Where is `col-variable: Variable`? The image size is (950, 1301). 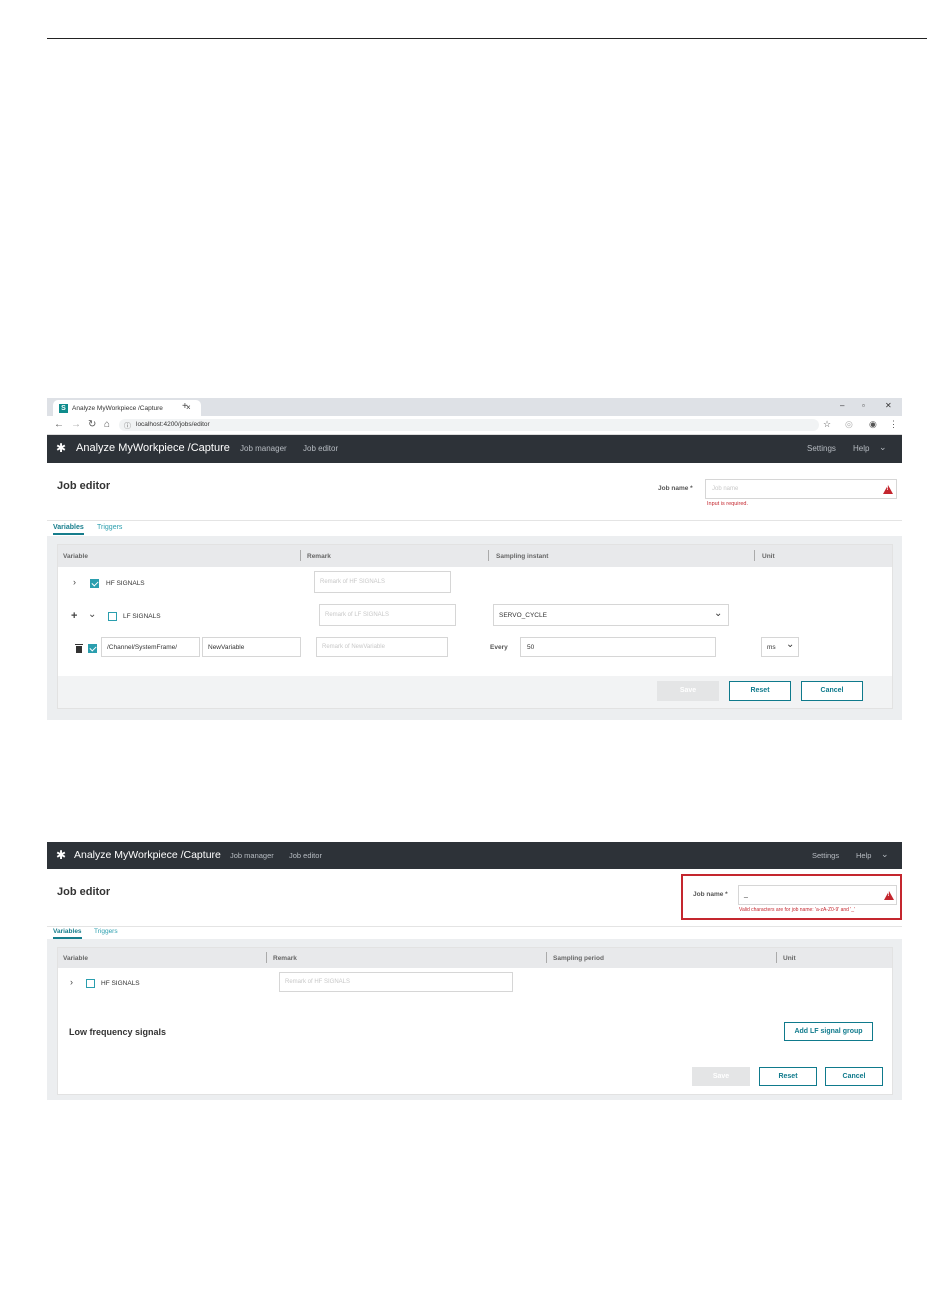 col-variable: Variable is located at coordinates (75, 556).